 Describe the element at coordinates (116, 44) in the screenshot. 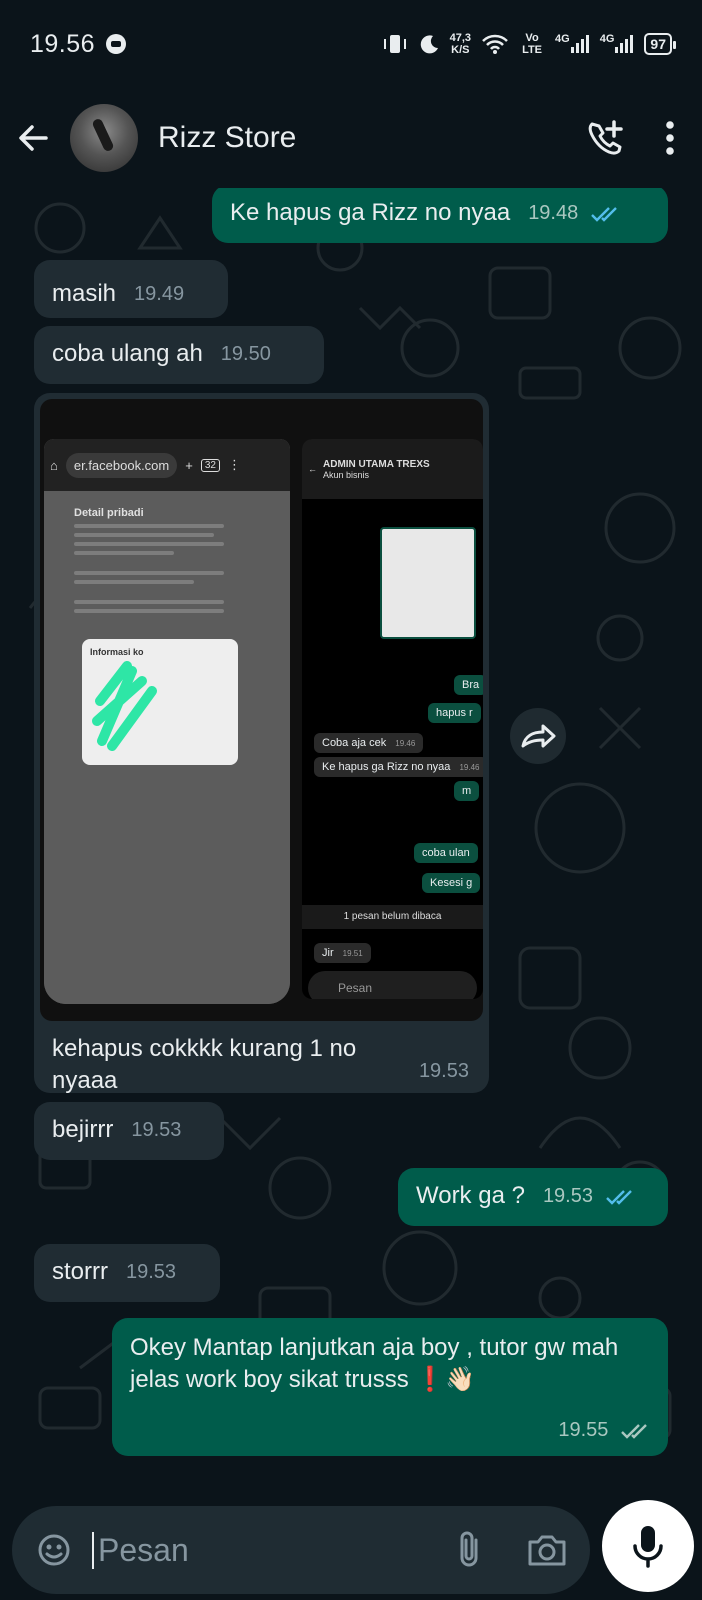

I see `notification-icon` at that location.